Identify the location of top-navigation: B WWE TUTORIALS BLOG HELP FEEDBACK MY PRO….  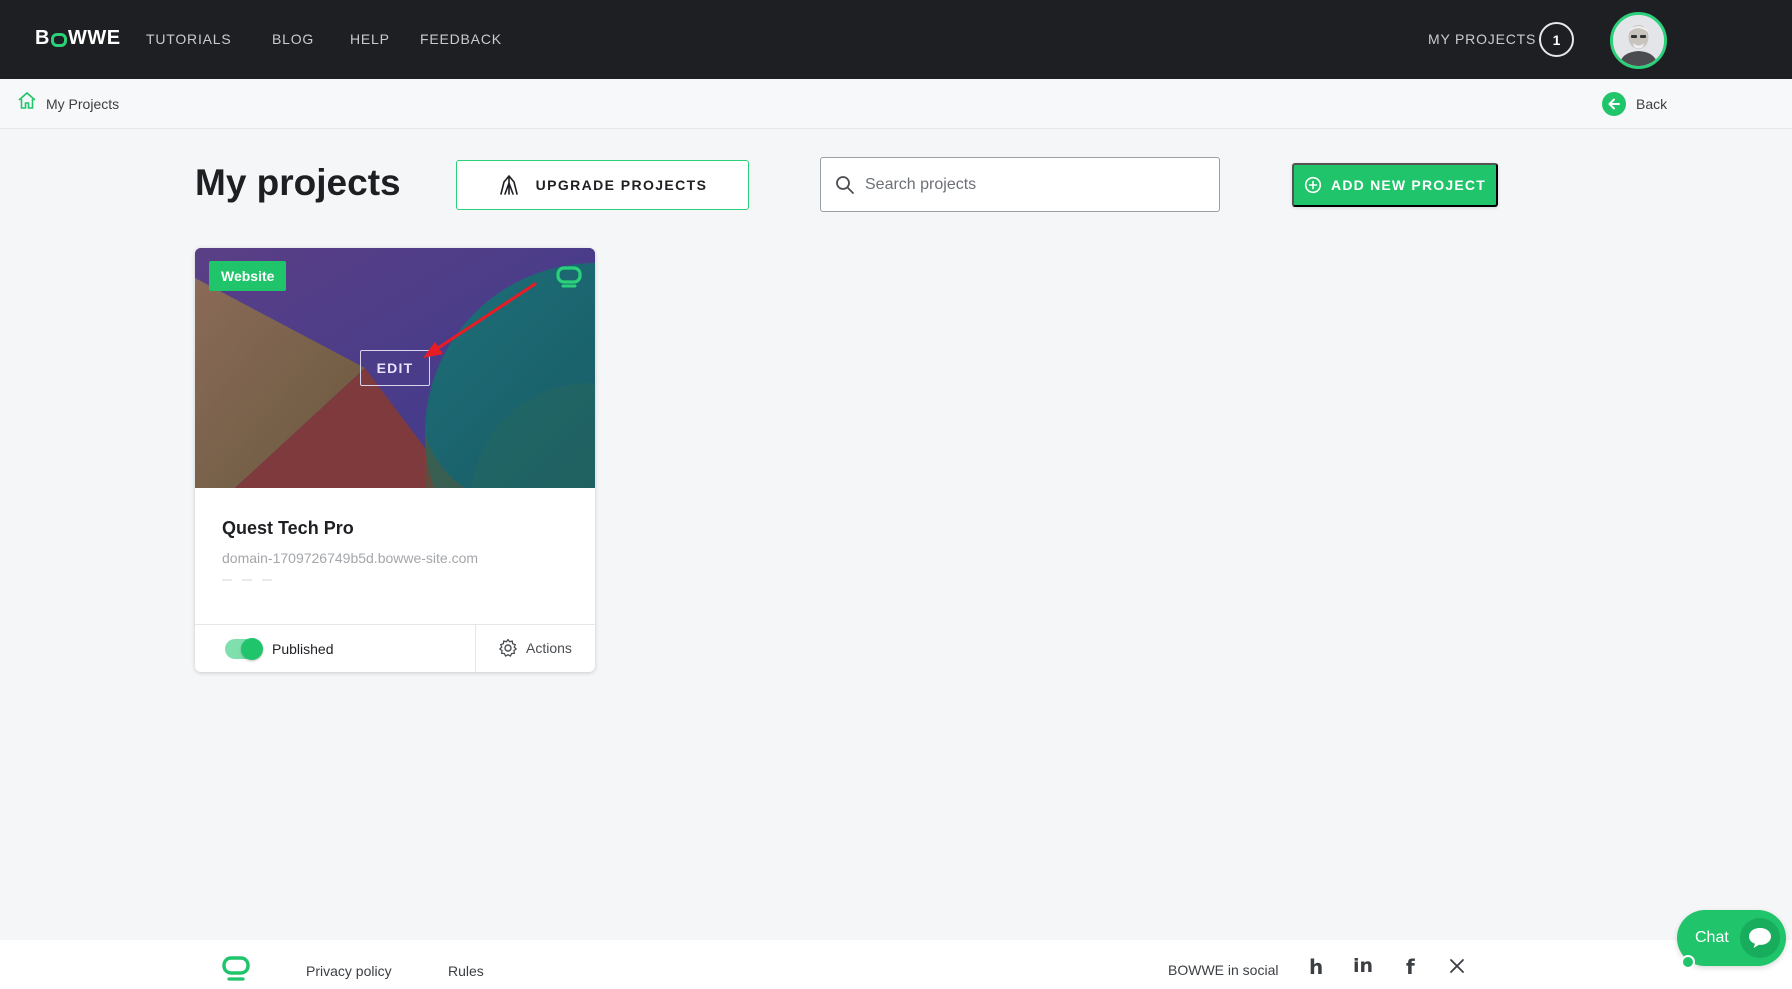
(896, 39).